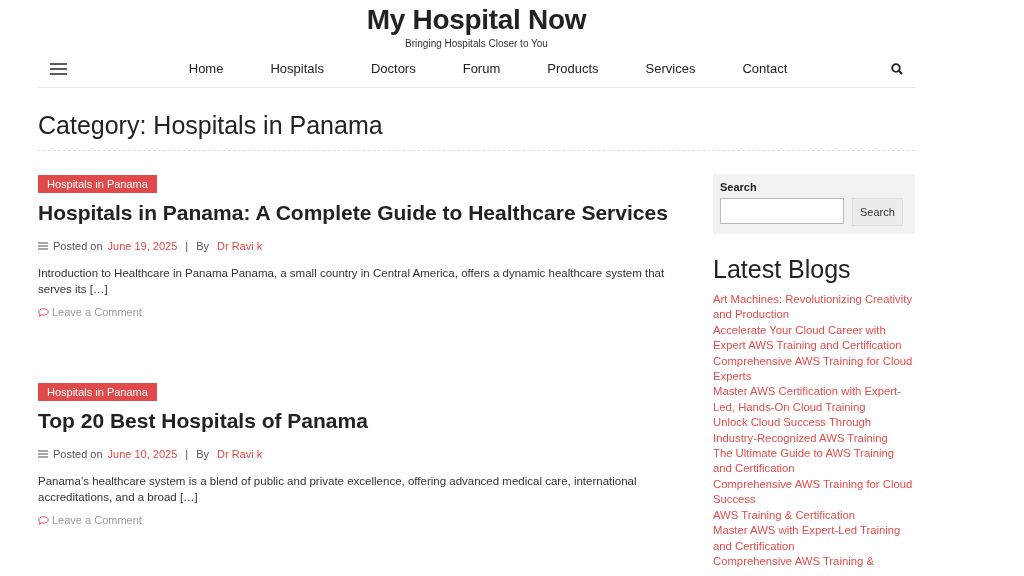 The width and height of the screenshot is (1024, 576). Describe the element at coordinates (814, 538) in the screenshot. I see `blog-link: Master AWS with Expert-Led Training and Certification` at that location.